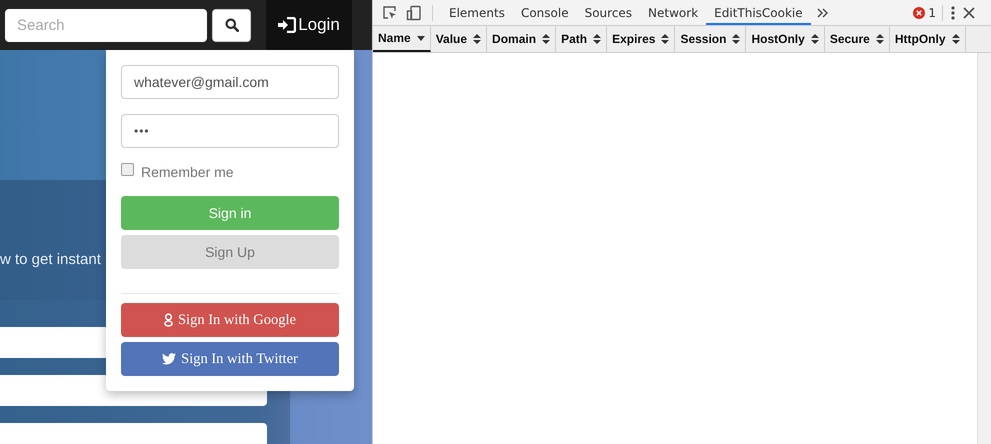 This screenshot has height=444, width=991. What do you see at coordinates (785, 39) in the screenshot?
I see `column-header: HostOnly` at bounding box center [785, 39].